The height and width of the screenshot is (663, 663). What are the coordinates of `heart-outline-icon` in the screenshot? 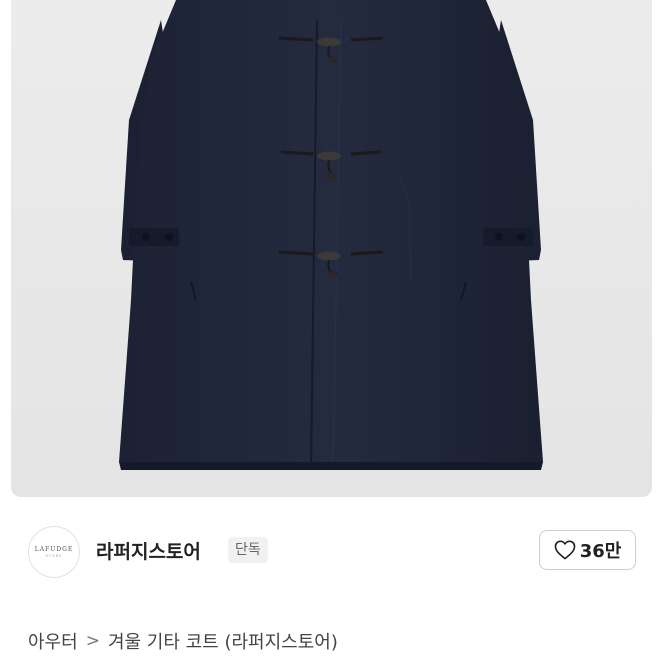 It's located at (565, 550).